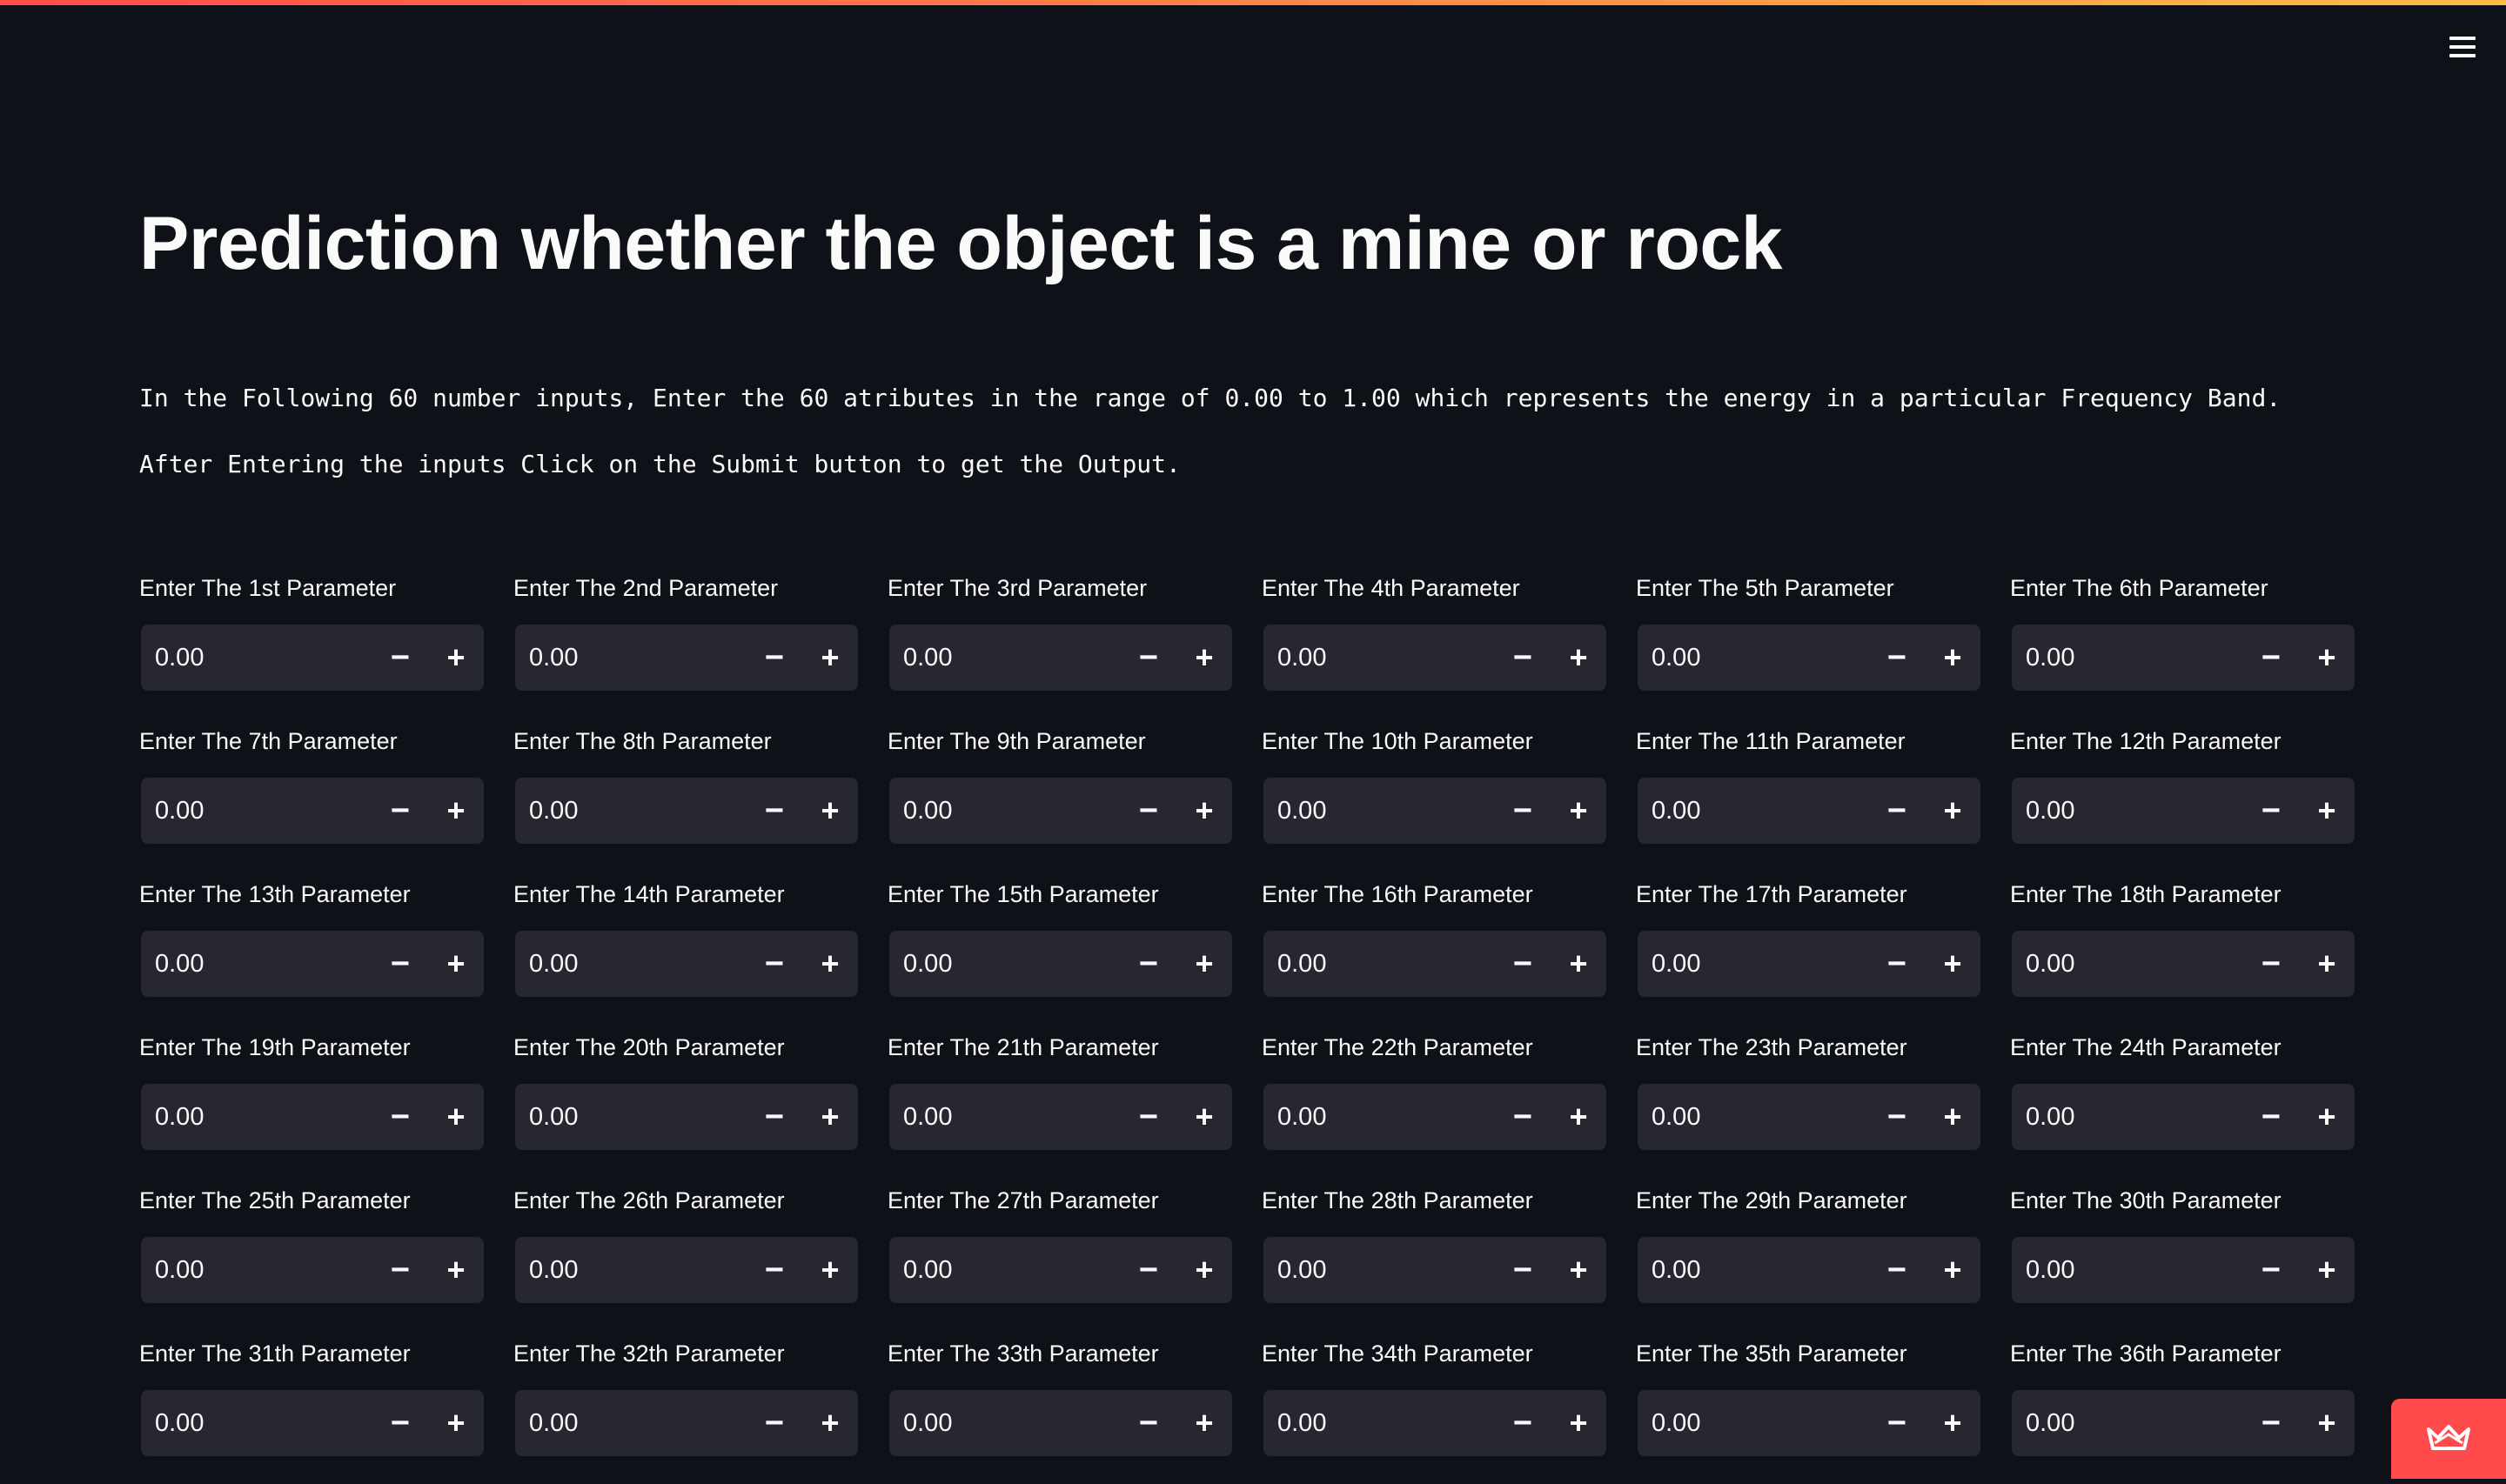  I want to click on streamlit-badge, so click(2448, 1439).